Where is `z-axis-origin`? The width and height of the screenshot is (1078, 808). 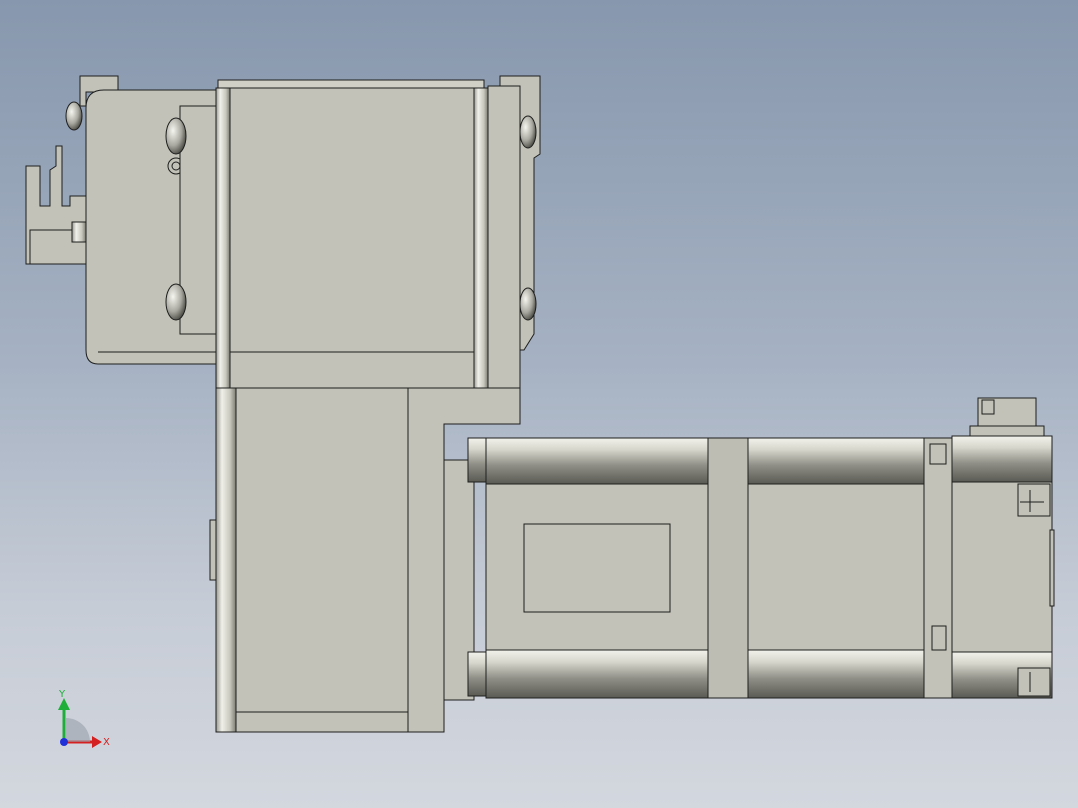
z-axis-origin is located at coordinates (64, 742).